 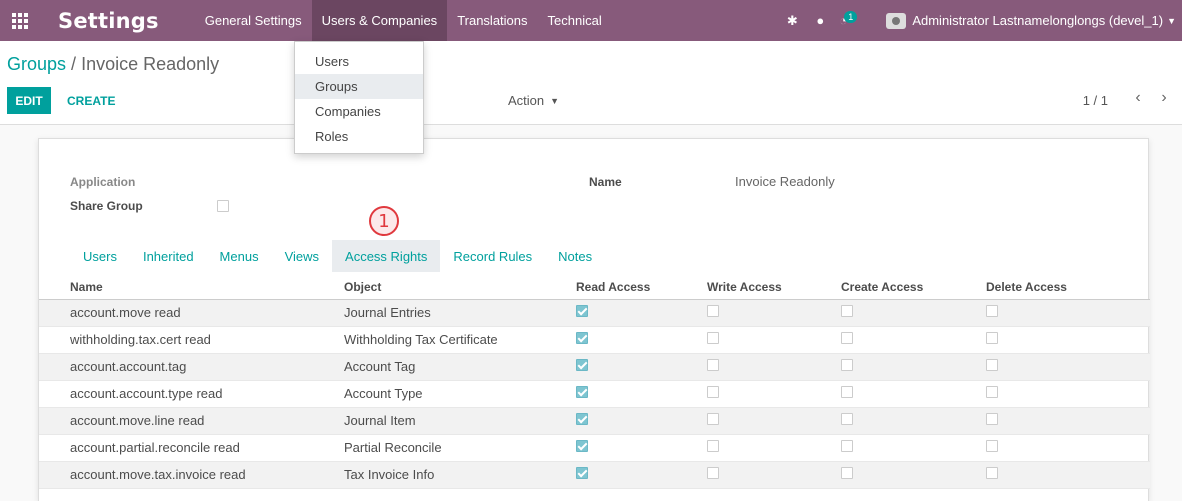 What do you see at coordinates (359, 61) in the screenshot?
I see `dropdown-item-users: Users` at bounding box center [359, 61].